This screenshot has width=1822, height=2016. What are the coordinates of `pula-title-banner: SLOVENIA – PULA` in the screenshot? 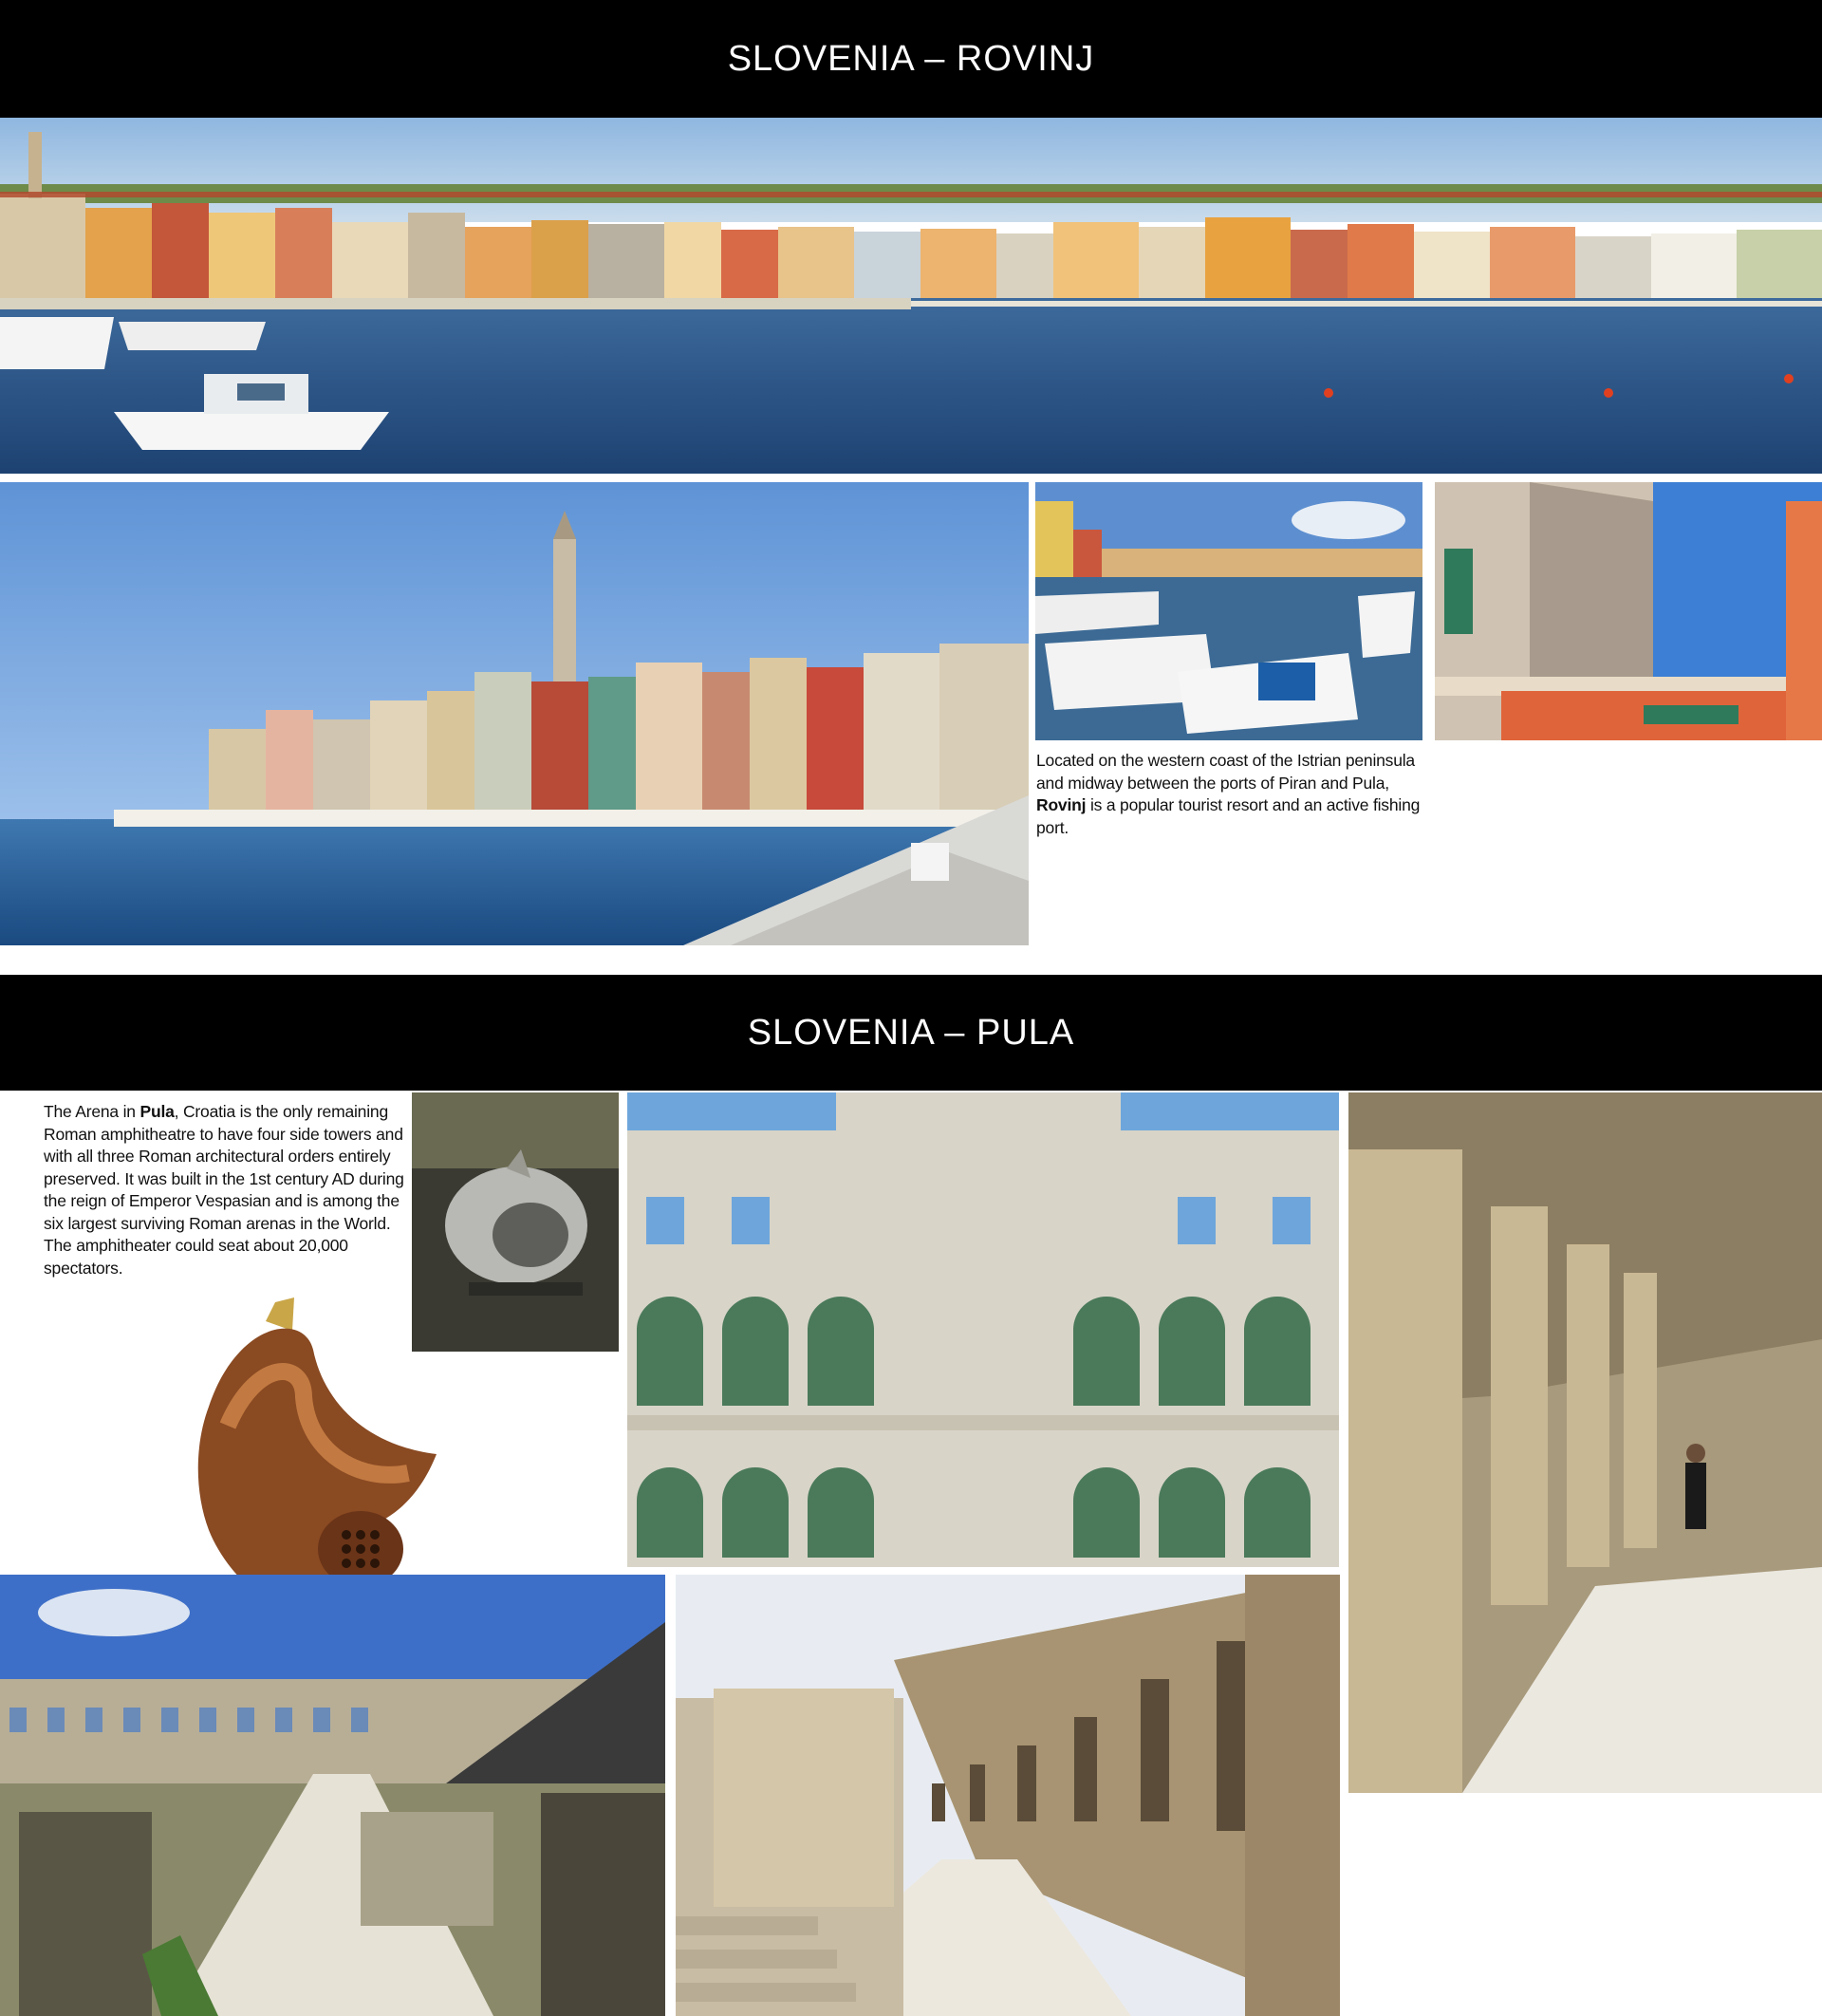 It's located at (911, 1033).